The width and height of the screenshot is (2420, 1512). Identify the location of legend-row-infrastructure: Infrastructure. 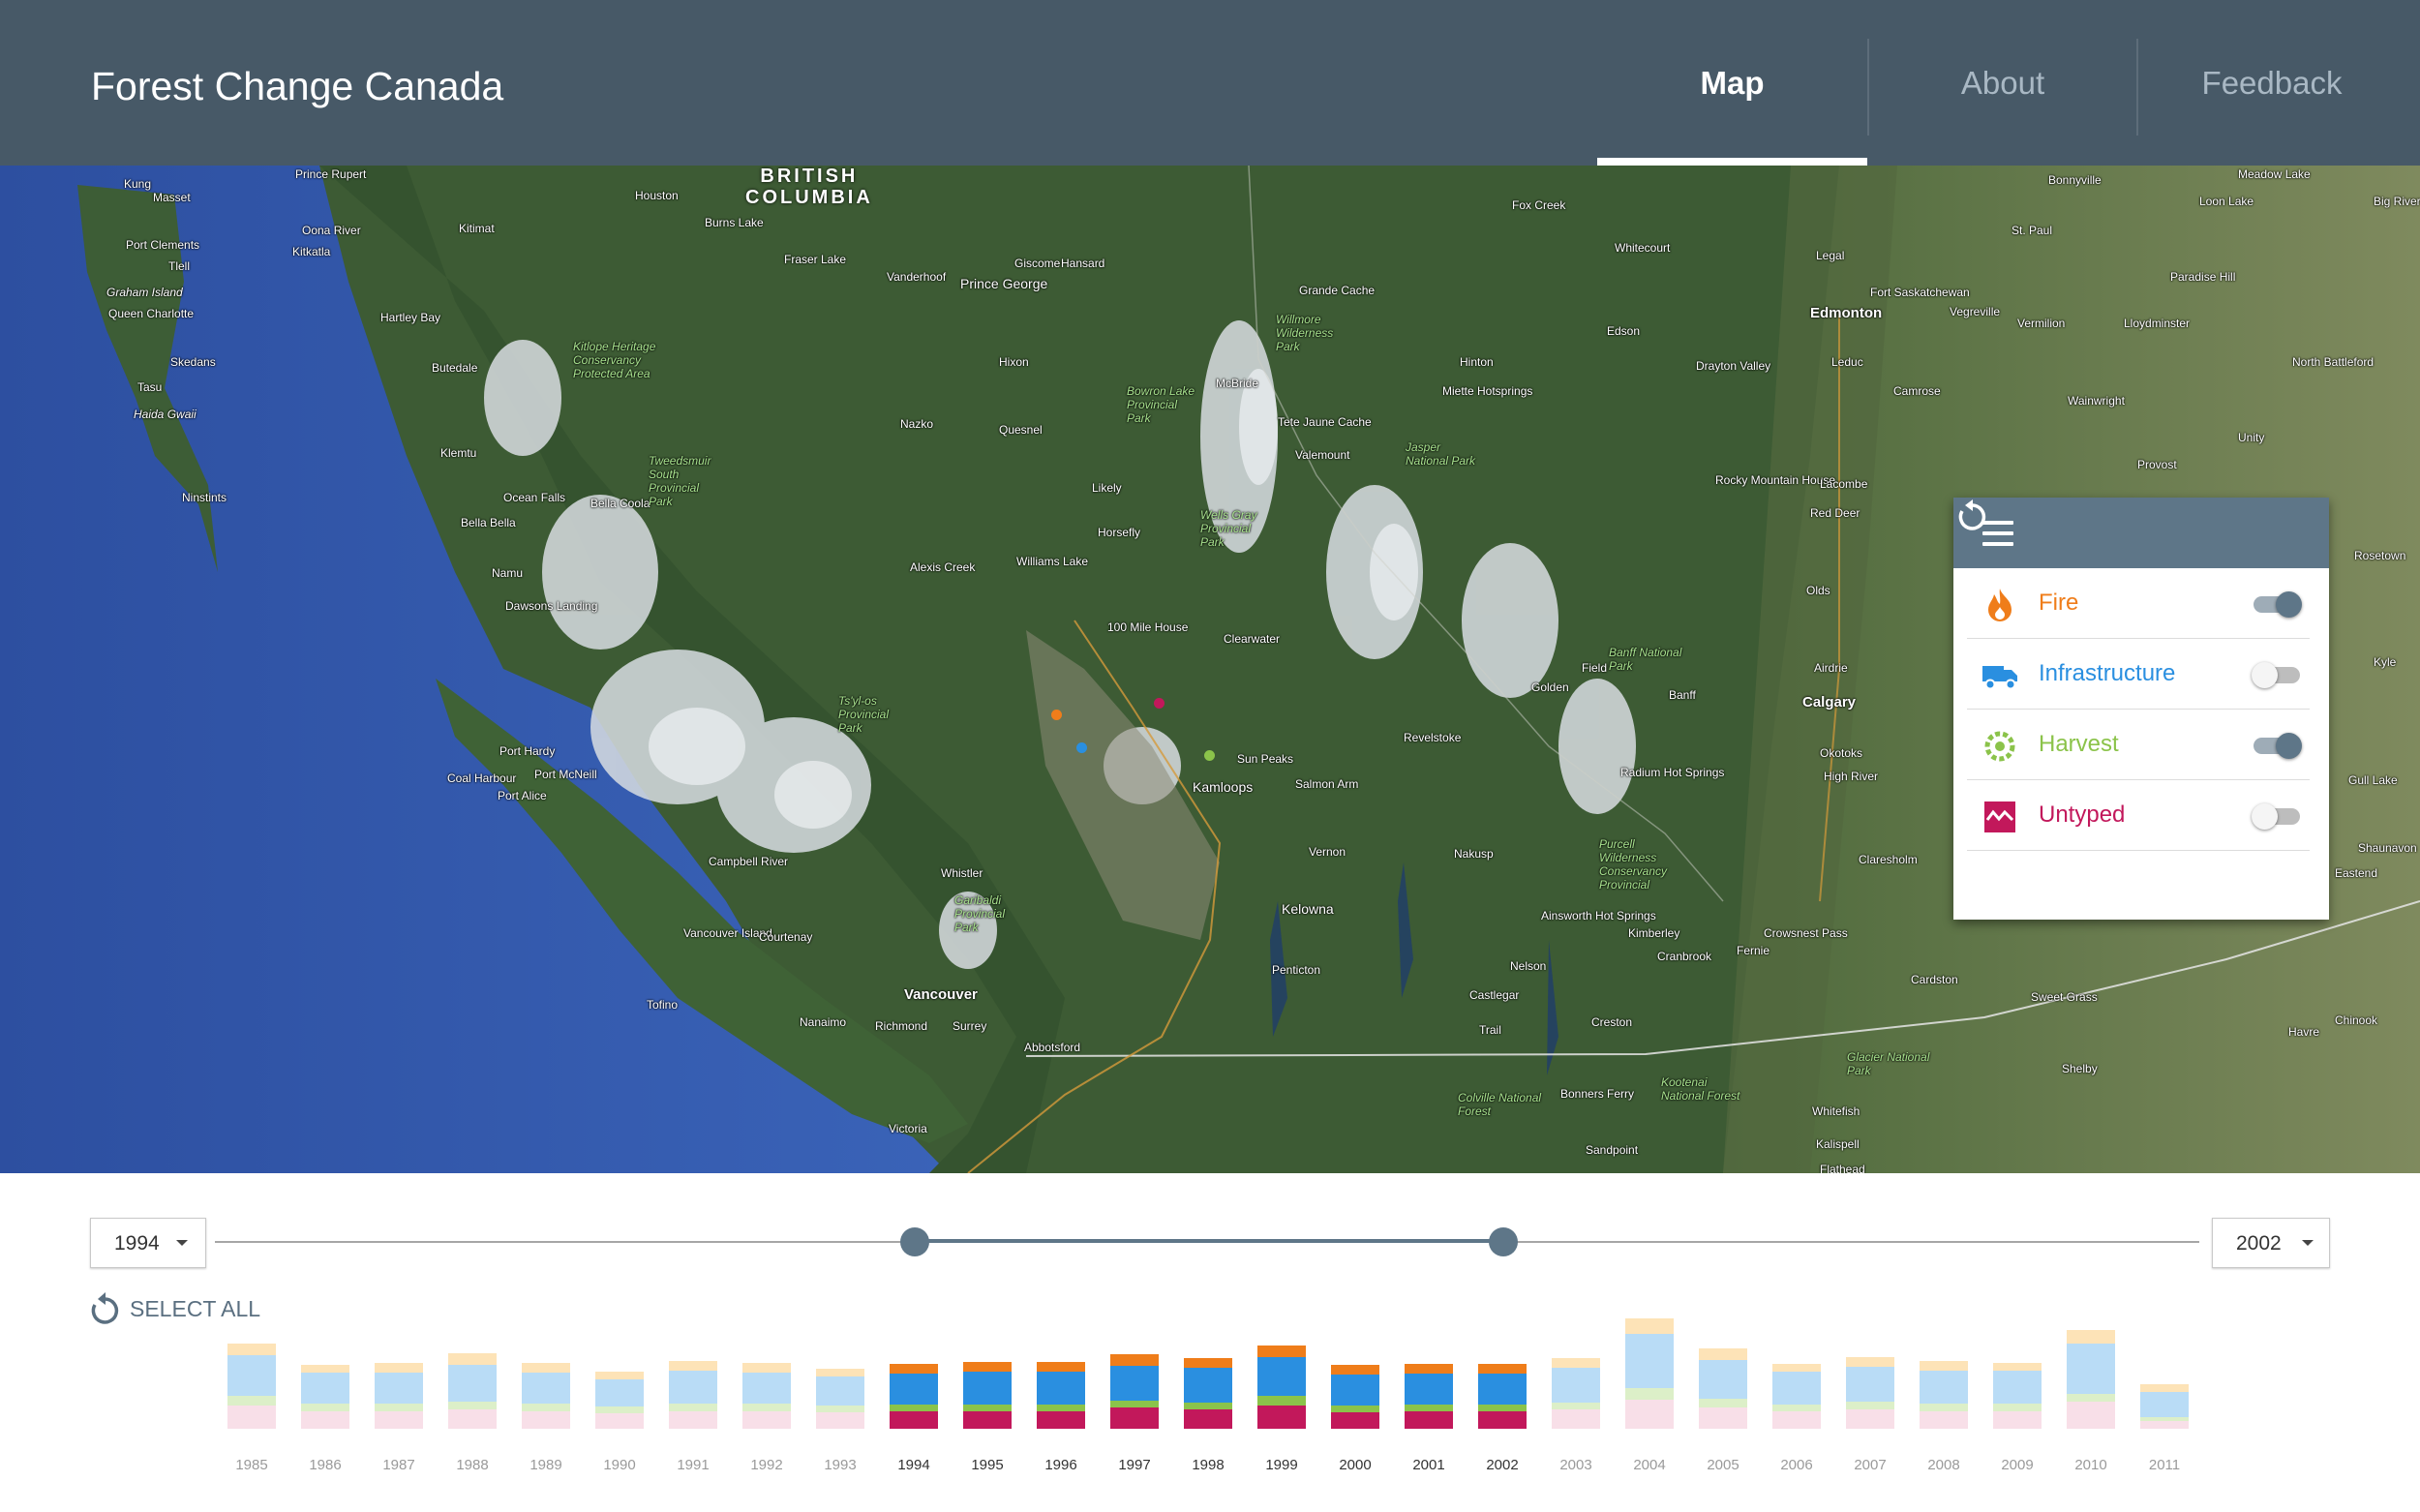
(2138, 674).